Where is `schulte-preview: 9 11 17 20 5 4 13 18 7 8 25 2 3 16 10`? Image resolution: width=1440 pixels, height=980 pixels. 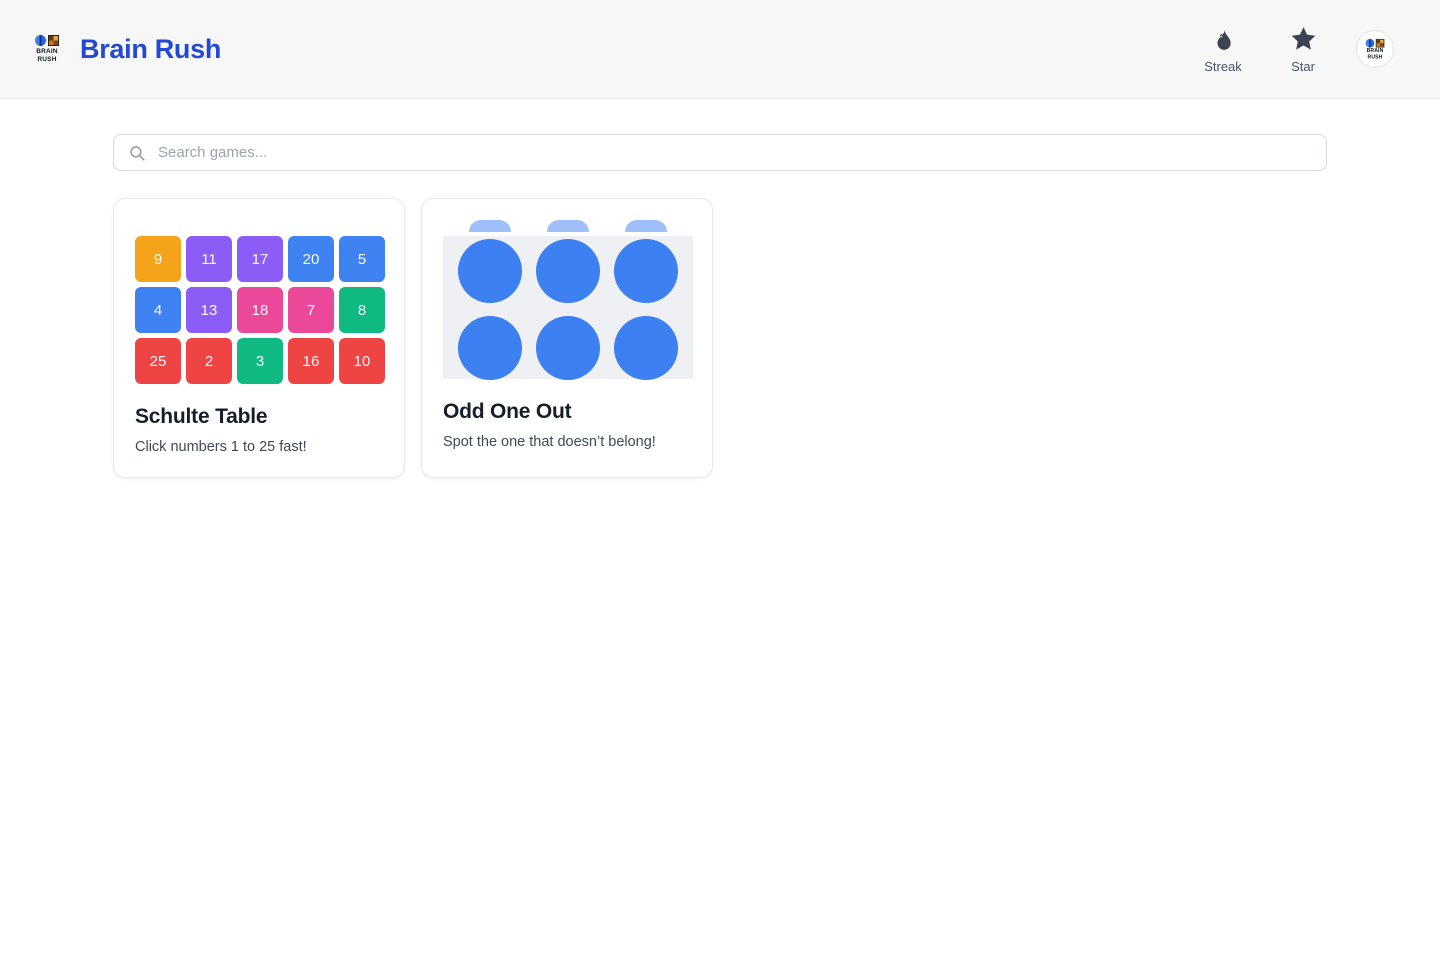 schulte-preview: 9 11 17 20 5 4 13 18 7 8 25 2 3 16 10 is located at coordinates (260, 310).